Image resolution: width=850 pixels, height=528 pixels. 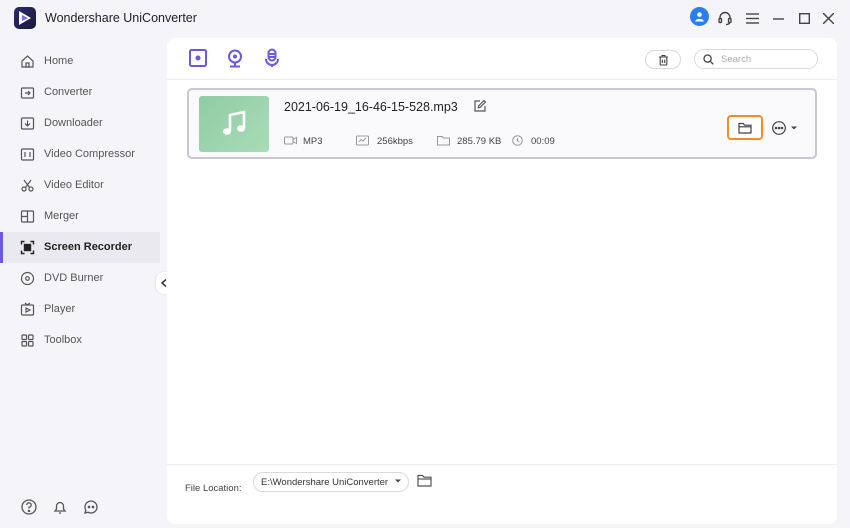 What do you see at coordinates (272, 58) in the screenshot?
I see `microphone-icon` at bounding box center [272, 58].